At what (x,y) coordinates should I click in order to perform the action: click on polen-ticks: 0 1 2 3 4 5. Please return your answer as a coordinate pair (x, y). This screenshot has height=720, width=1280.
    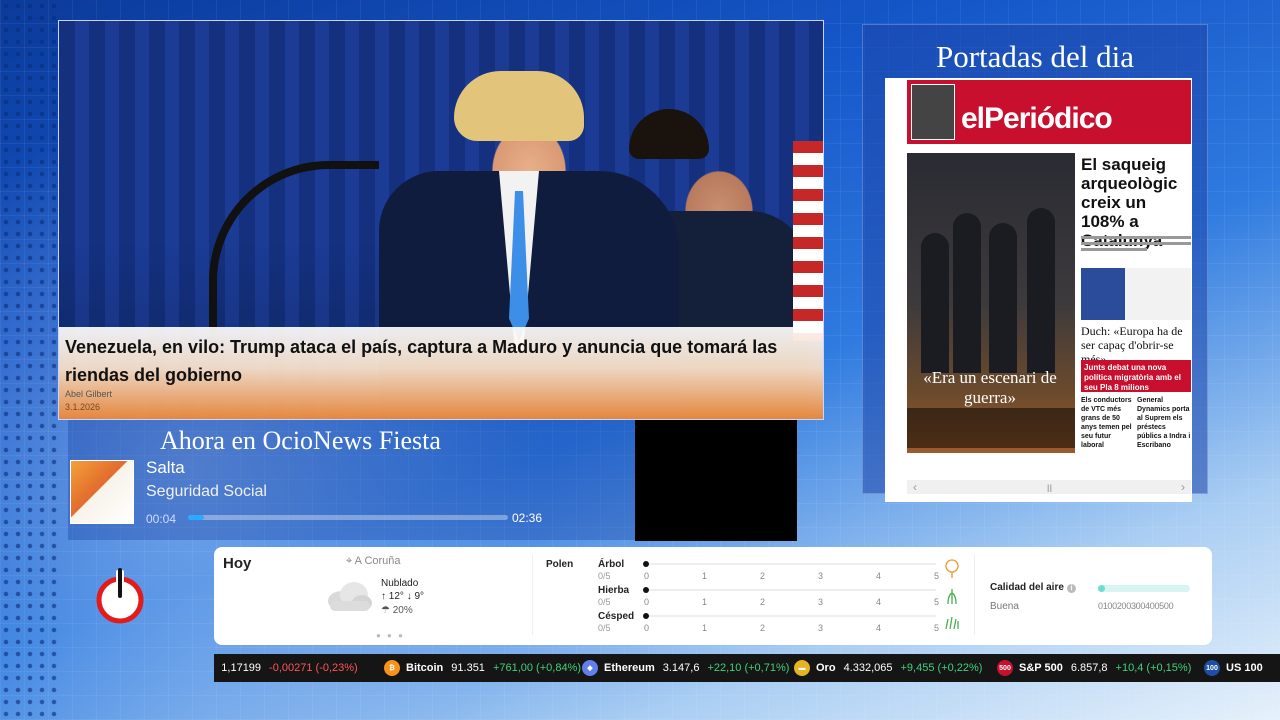
    Looking at the image, I should click on (792, 602).